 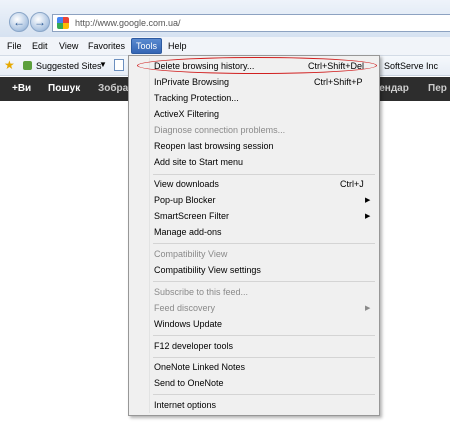 What do you see at coordinates (198, 162) in the screenshot?
I see `menu-item-add-site: Add site to Start menu` at bounding box center [198, 162].